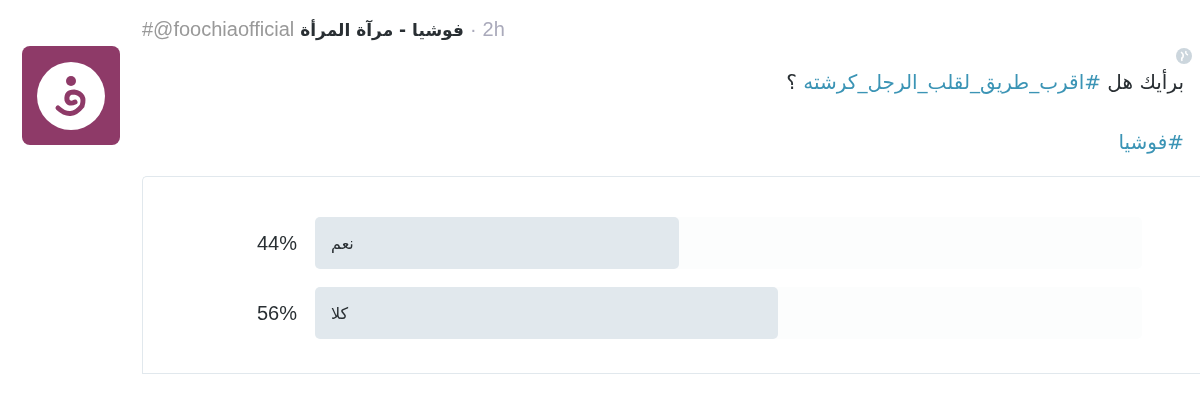  Describe the element at coordinates (952, 82) in the screenshot. I see `hashtag-link: #اقرب_طريق_لقلب_الرجل_كرشته` at that location.